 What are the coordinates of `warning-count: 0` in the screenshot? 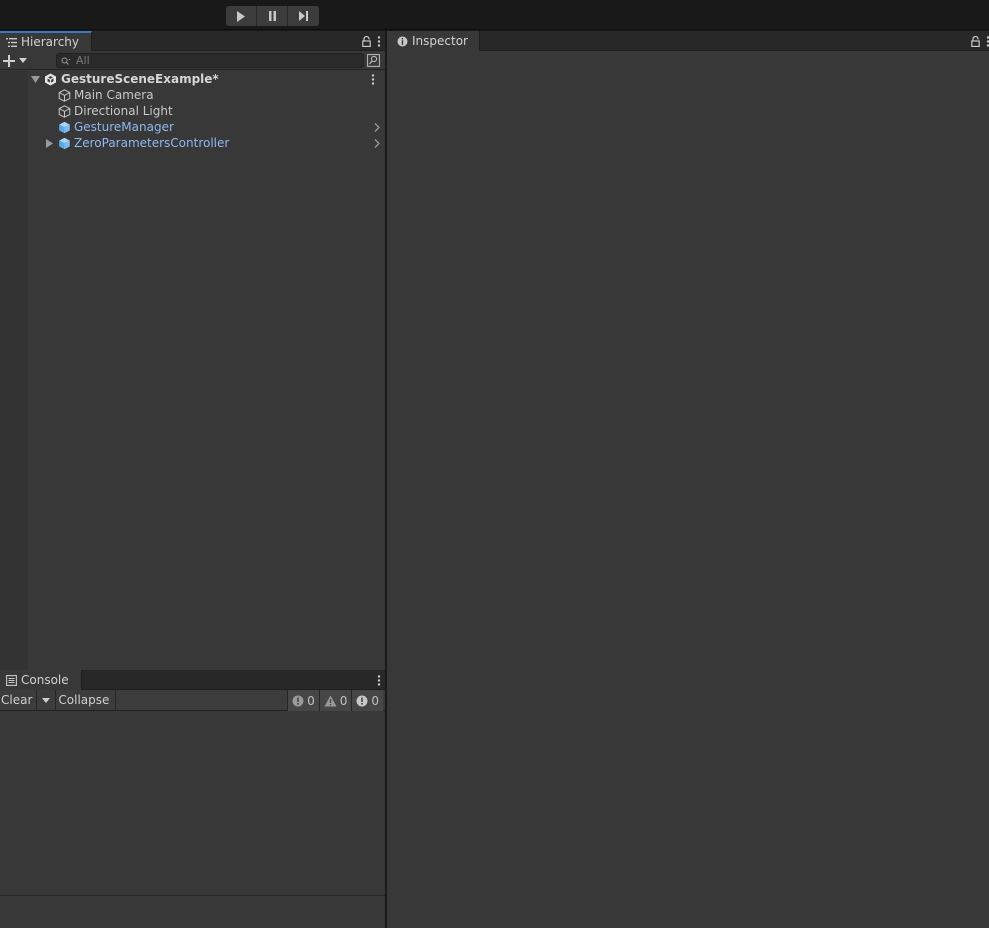 It's located at (343, 700).